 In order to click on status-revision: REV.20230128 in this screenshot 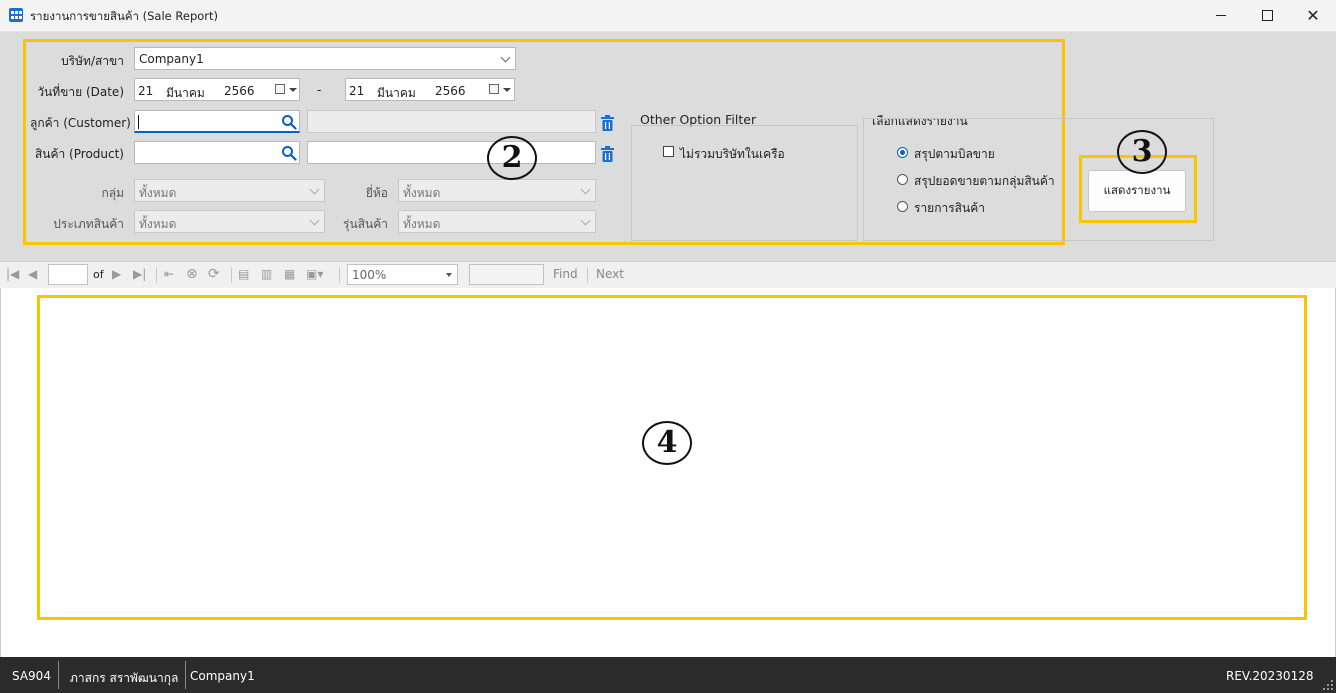, I will do `click(1270, 676)`.